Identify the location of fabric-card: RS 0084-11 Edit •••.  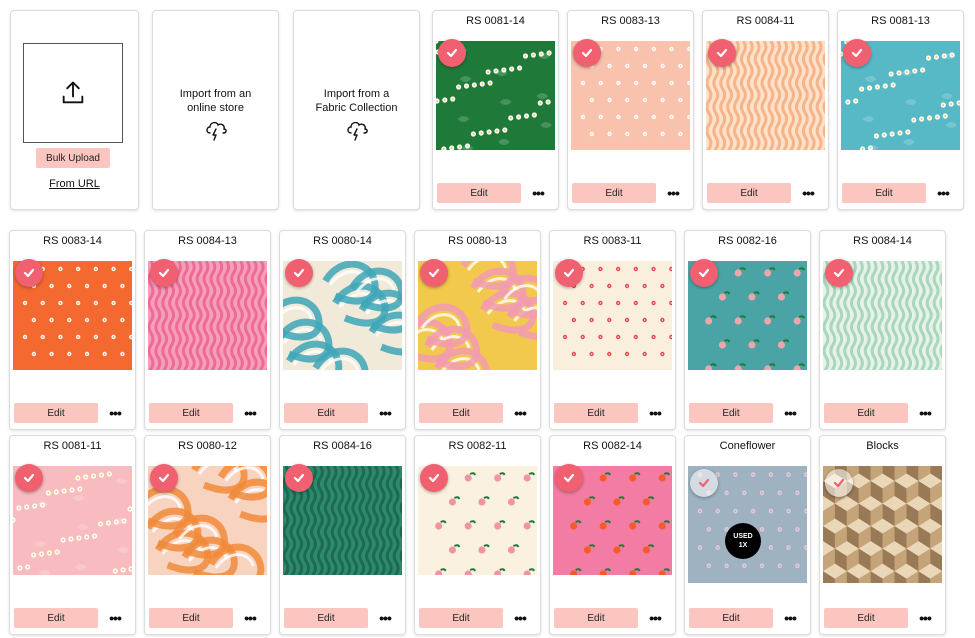
(765, 110).